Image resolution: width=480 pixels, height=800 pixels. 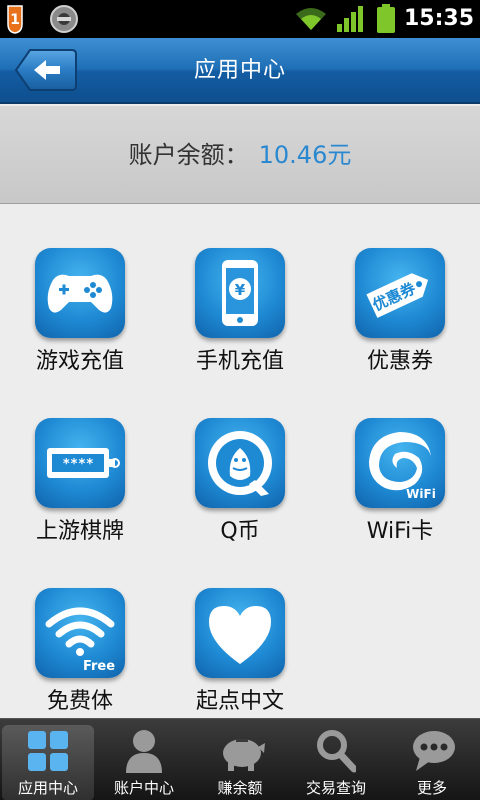 What do you see at coordinates (79, 361) in the screenshot?
I see `app-label: 游戏充值` at bounding box center [79, 361].